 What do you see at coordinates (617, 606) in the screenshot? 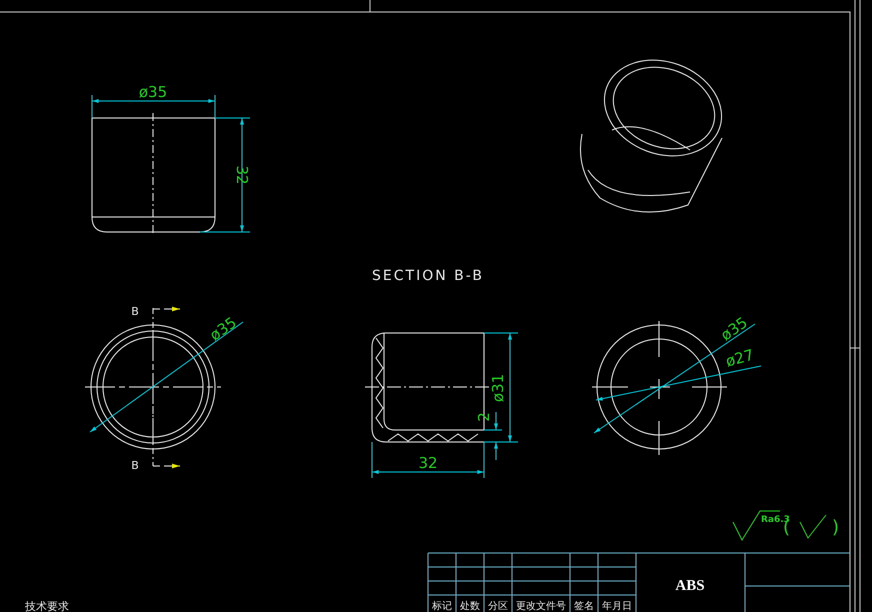
I see `title-block-header: 年月日` at bounding box center [617, 606].